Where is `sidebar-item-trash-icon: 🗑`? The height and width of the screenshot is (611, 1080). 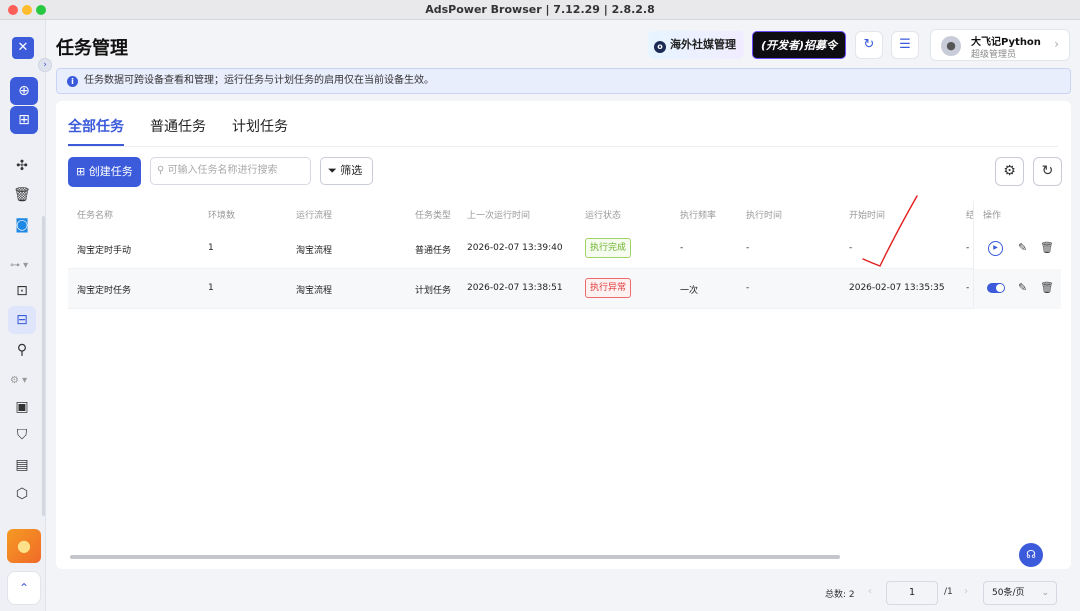 sidebar-item-trash-icon: 🗑 is located at coordinates (22, 195).